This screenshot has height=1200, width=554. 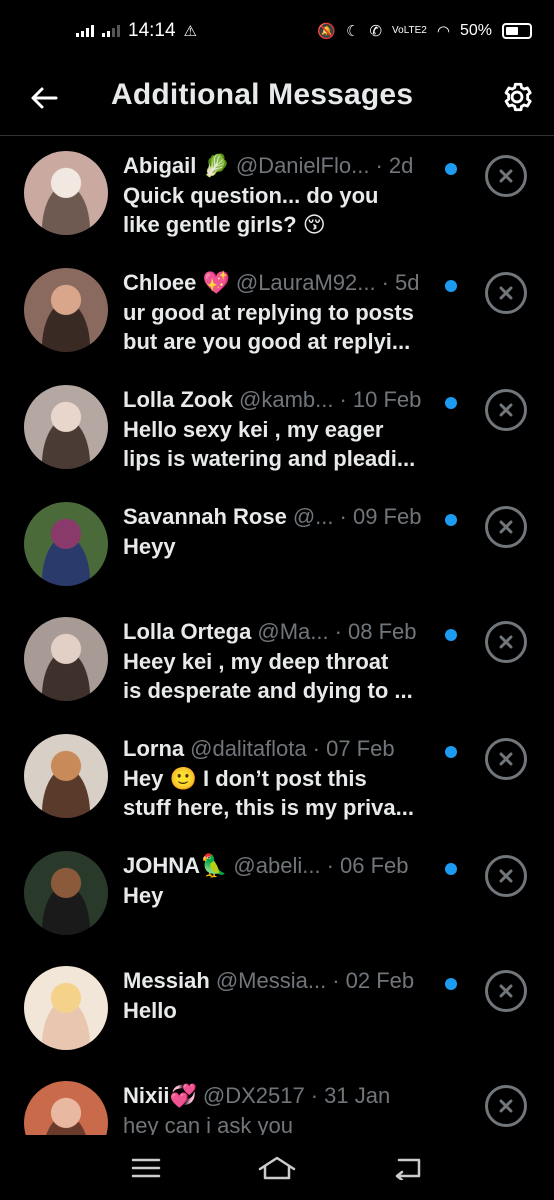 What do you see at coordinates (248, 748) in the screenshot?
I see `sender-handle: @dalitaflota` at bounding box center [248, 748].